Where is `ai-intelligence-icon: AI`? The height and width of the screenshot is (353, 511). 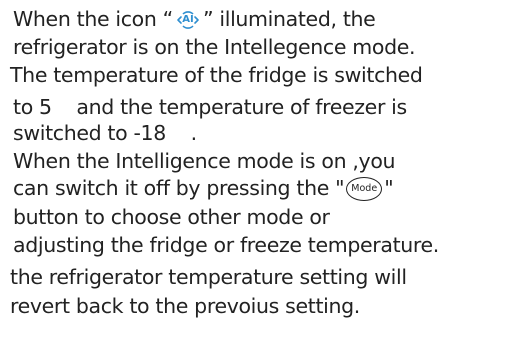 ai-intelligence-icon: AI is located at coordinates (188, 20).